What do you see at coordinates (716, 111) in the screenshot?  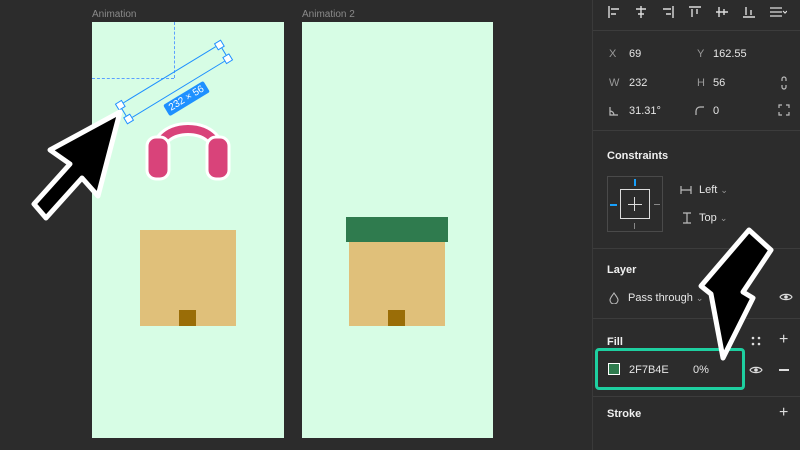 I see `corner-radius-input: 0` at bounding box center [716, 111].